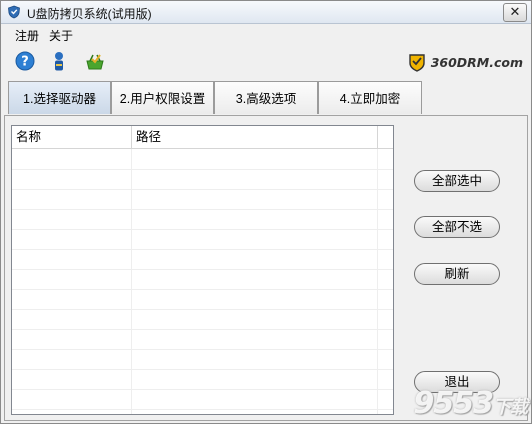 The height and width of the screenshot is (424, 532). I want to click on menu-register: 注册, so click(27, 35).